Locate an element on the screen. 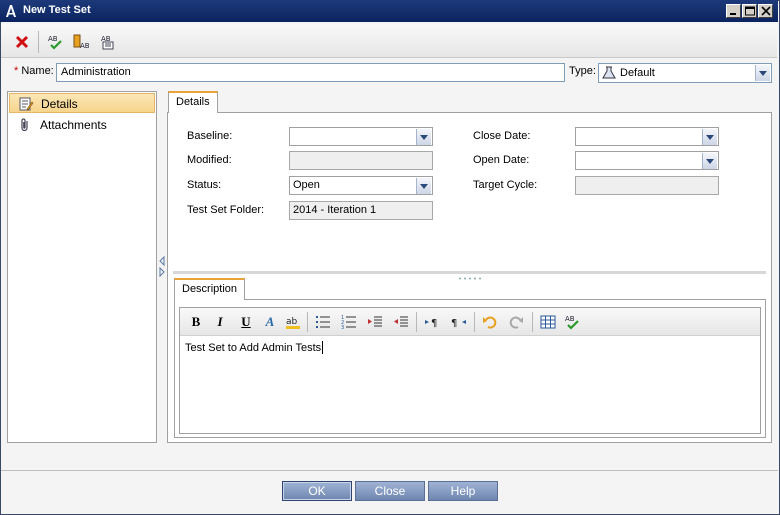  description-text: Test Set to Add Admin Tests is located at coordinates (253, 348).